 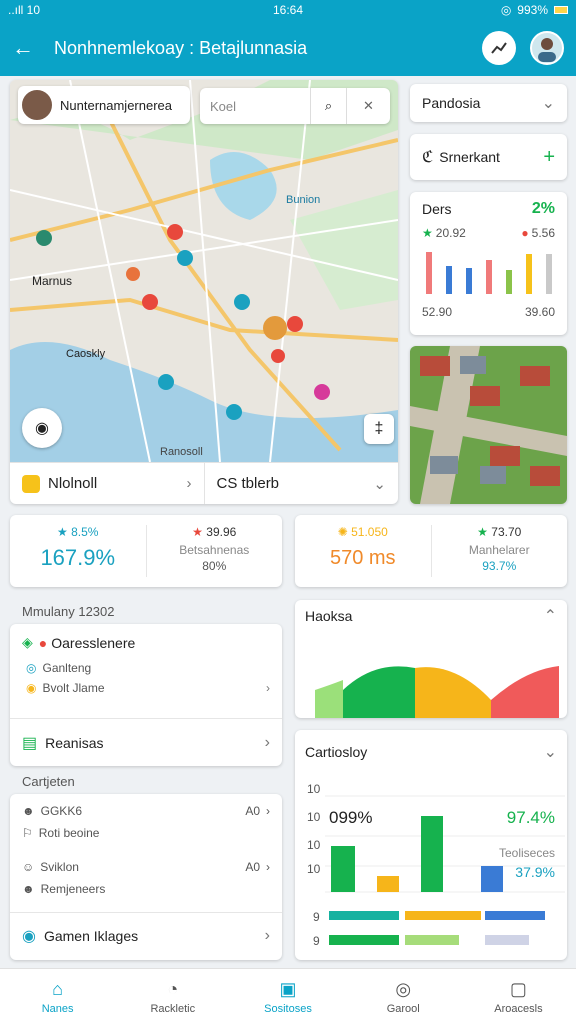 I want to click on trend-icon, so click(x=499, y=48).